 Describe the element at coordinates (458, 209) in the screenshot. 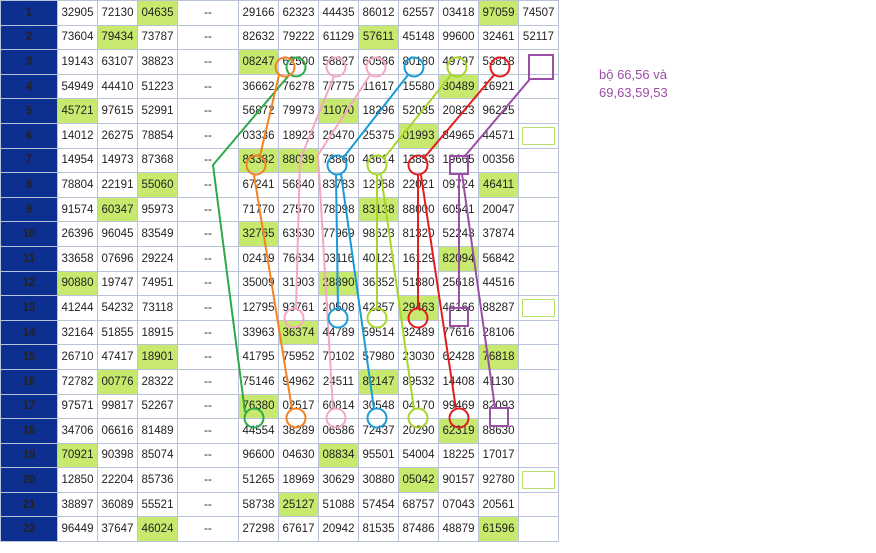

I see `number-cell: 60541` at that location.